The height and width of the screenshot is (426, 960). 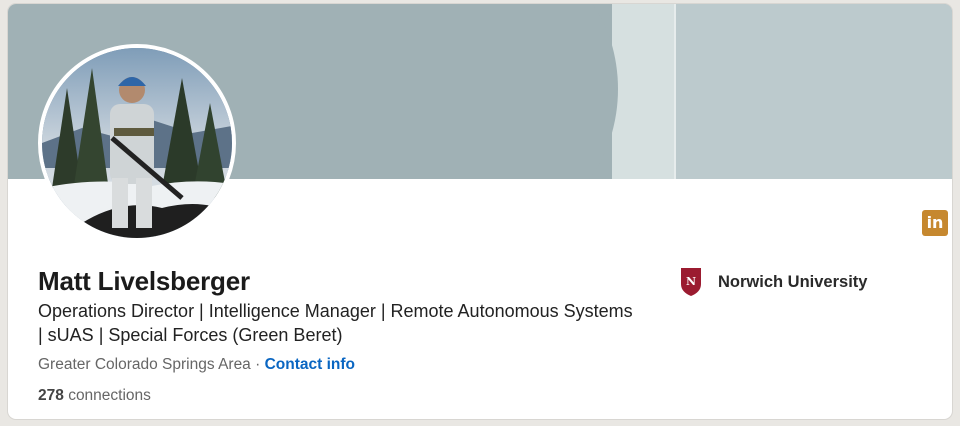 I want to click on avatar, so click(x=137, y=143).